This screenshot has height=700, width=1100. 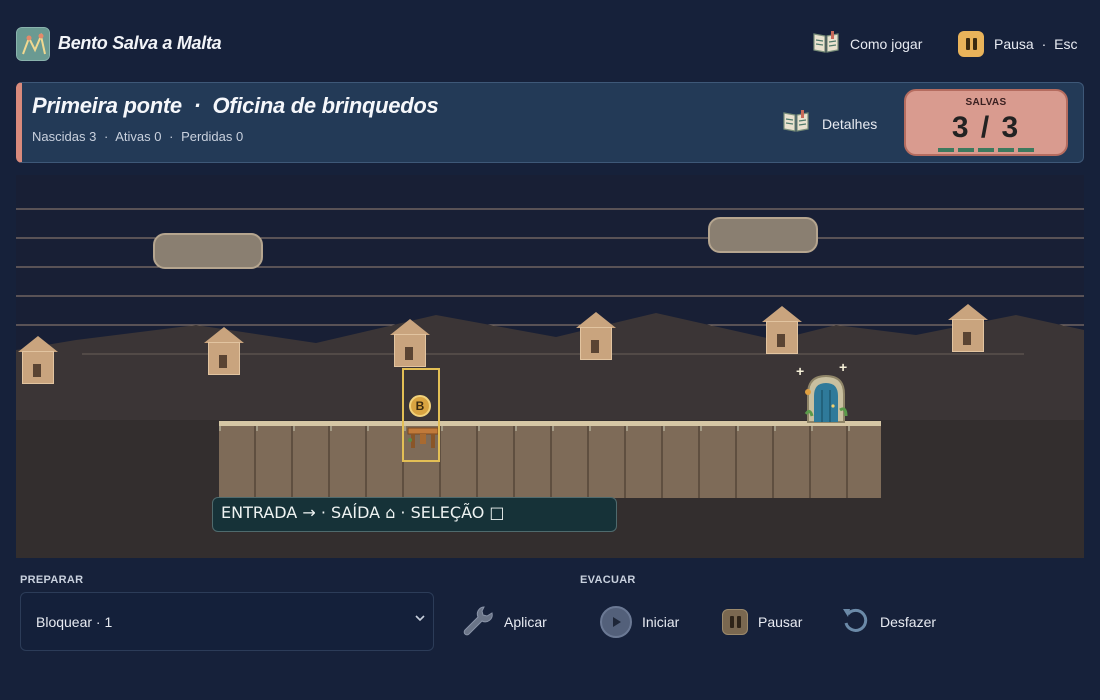 What do you see at coordinates (550, 459) in the screenshot?
I see `bridge-platform` at bounding box center [550, 459].